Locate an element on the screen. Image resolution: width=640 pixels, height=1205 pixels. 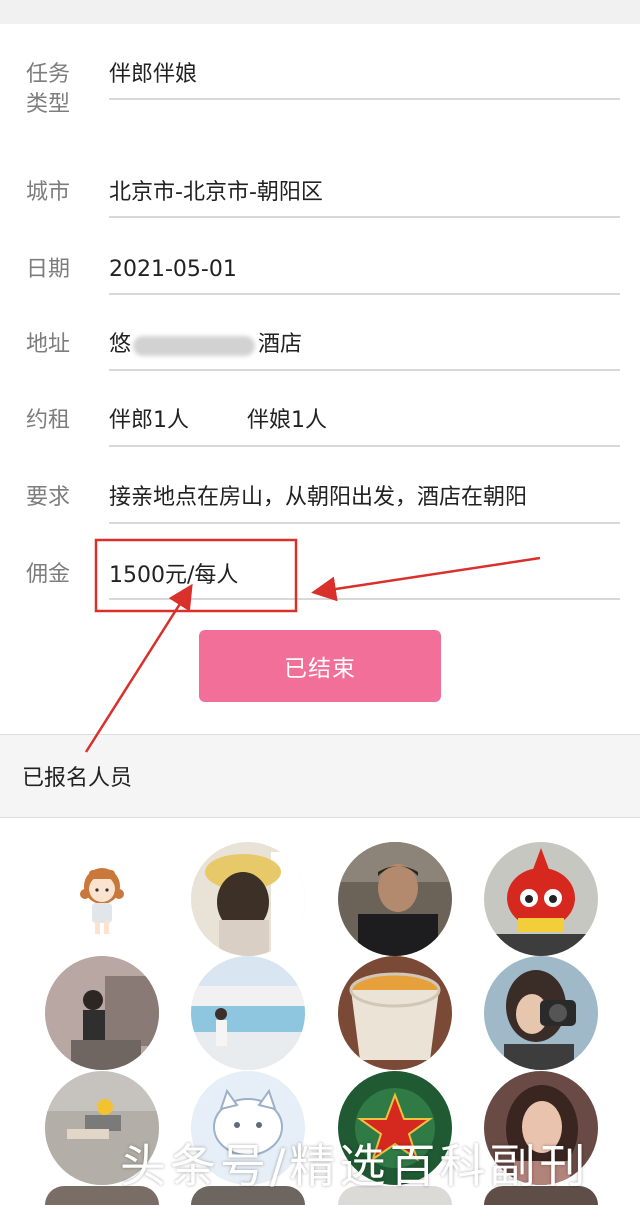
city-value: 北京市-北京市-朝阳区 is located at coordinates (216, 192).